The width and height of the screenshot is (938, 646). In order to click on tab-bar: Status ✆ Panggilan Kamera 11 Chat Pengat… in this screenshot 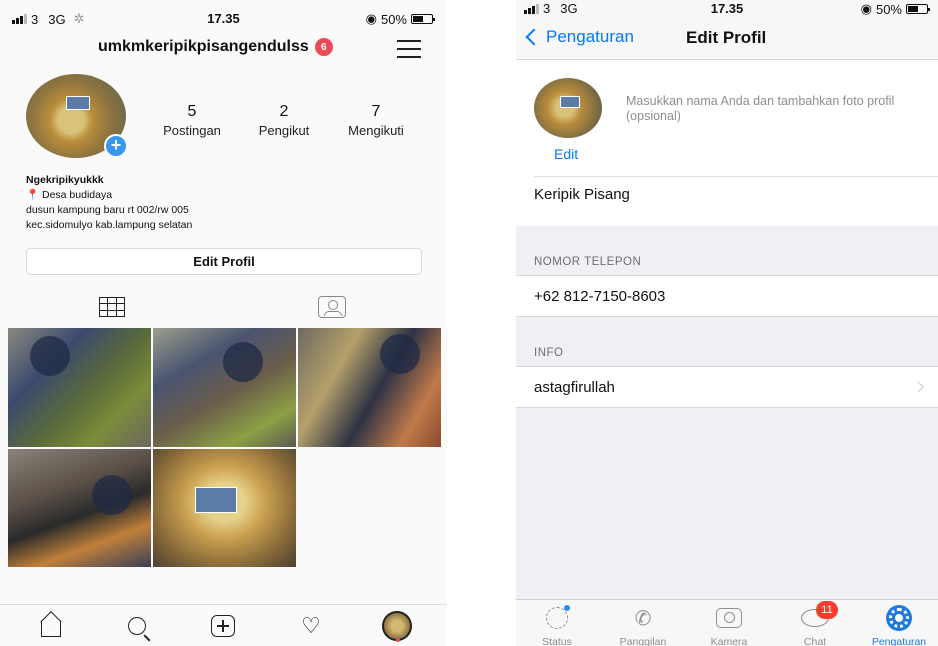, I will do `click(727, 622)`.